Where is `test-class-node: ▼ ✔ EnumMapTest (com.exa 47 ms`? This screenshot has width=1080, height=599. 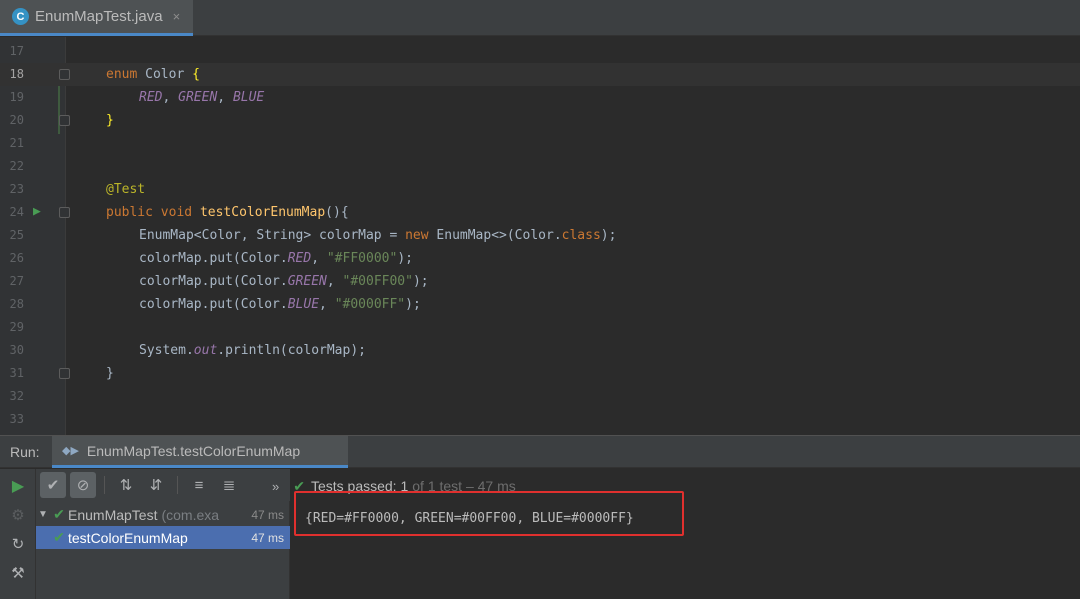
test-class-node: ▼ ✔ EnumMapTest (com.exa 47 ms is located at coordinates (163, 514).